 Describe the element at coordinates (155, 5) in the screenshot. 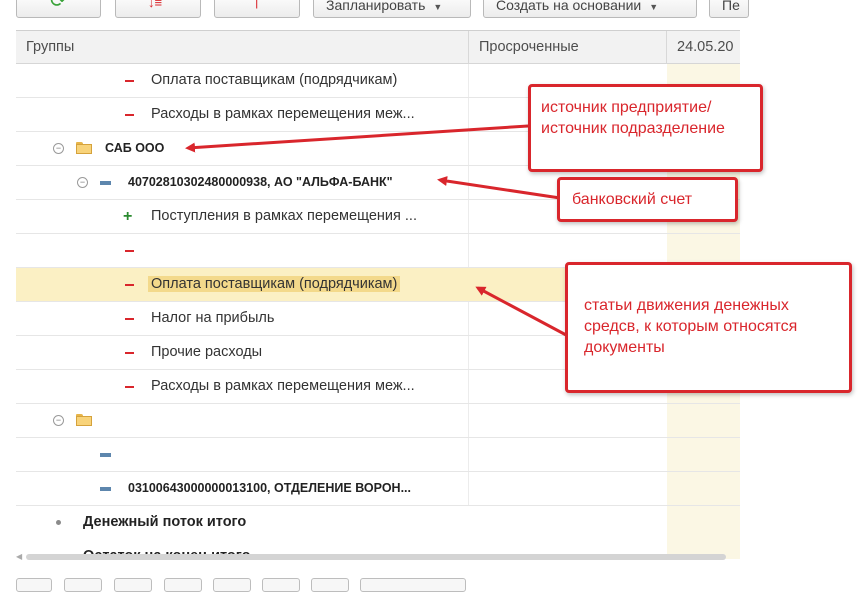

I see `sort-icon: ↓≡` at that location.